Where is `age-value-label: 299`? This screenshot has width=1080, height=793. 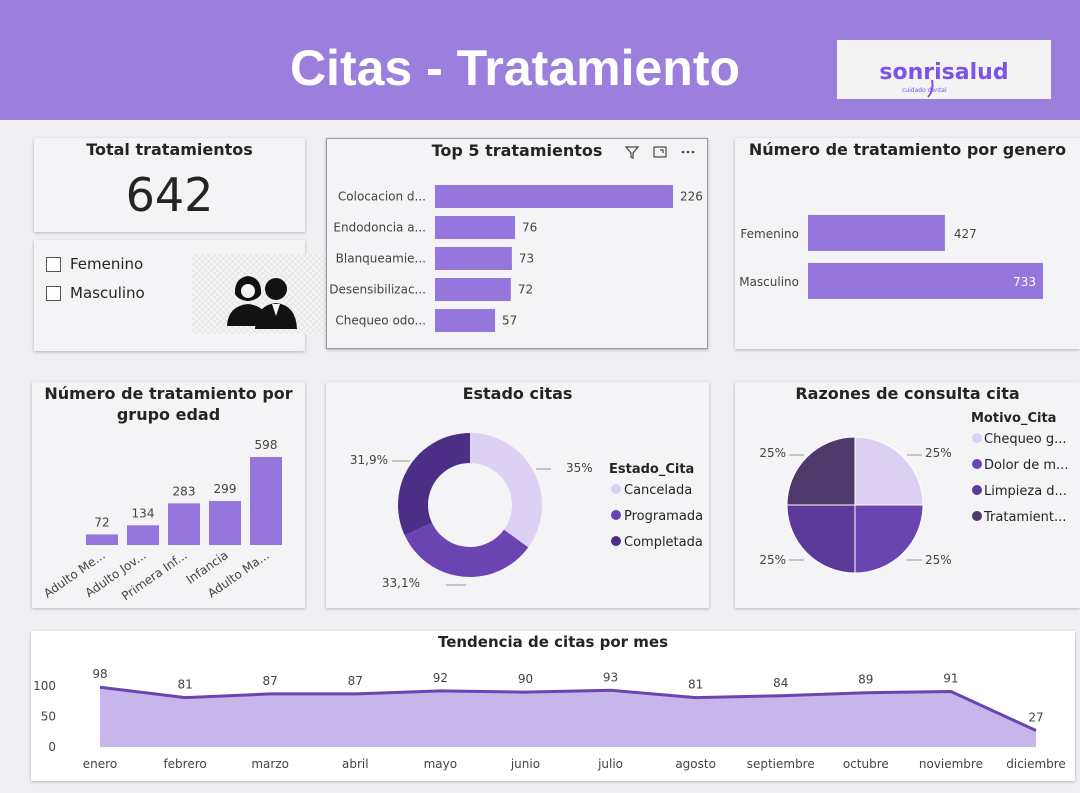 age-value-label: 299 is located at coordinates (225, 489).